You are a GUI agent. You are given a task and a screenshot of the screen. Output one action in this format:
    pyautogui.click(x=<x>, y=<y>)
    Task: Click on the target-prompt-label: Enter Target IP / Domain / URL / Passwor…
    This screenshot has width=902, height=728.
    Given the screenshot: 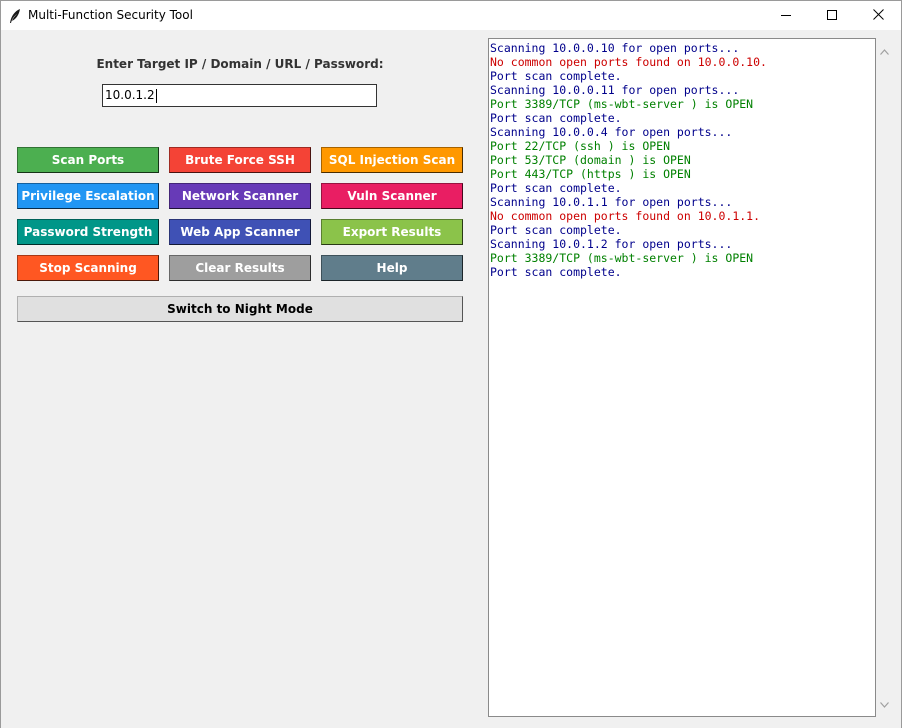 What is the action you would take?
    pyautogui.click(x=240, y=64)
    